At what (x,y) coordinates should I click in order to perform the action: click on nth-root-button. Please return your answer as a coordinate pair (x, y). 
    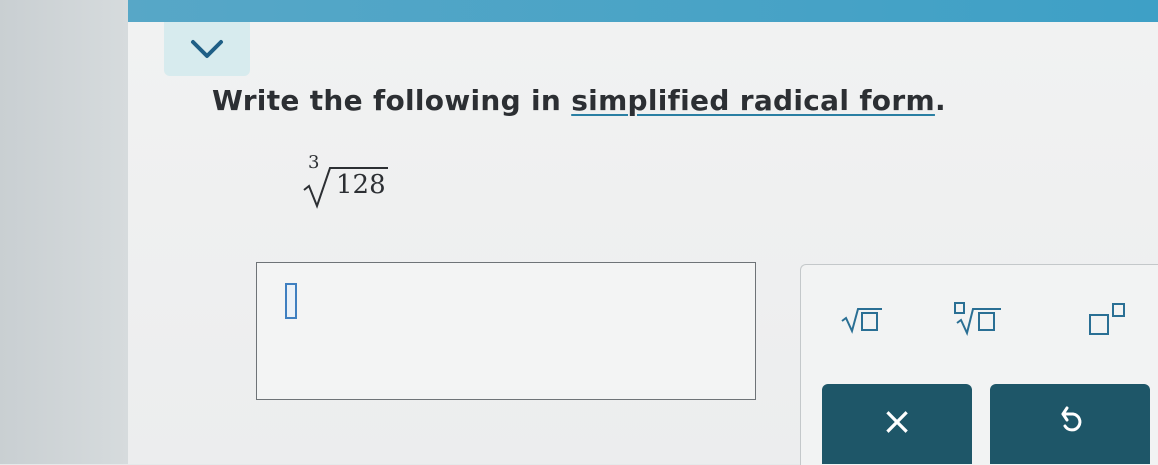
    Looking at the image, I should click on (979, 321).